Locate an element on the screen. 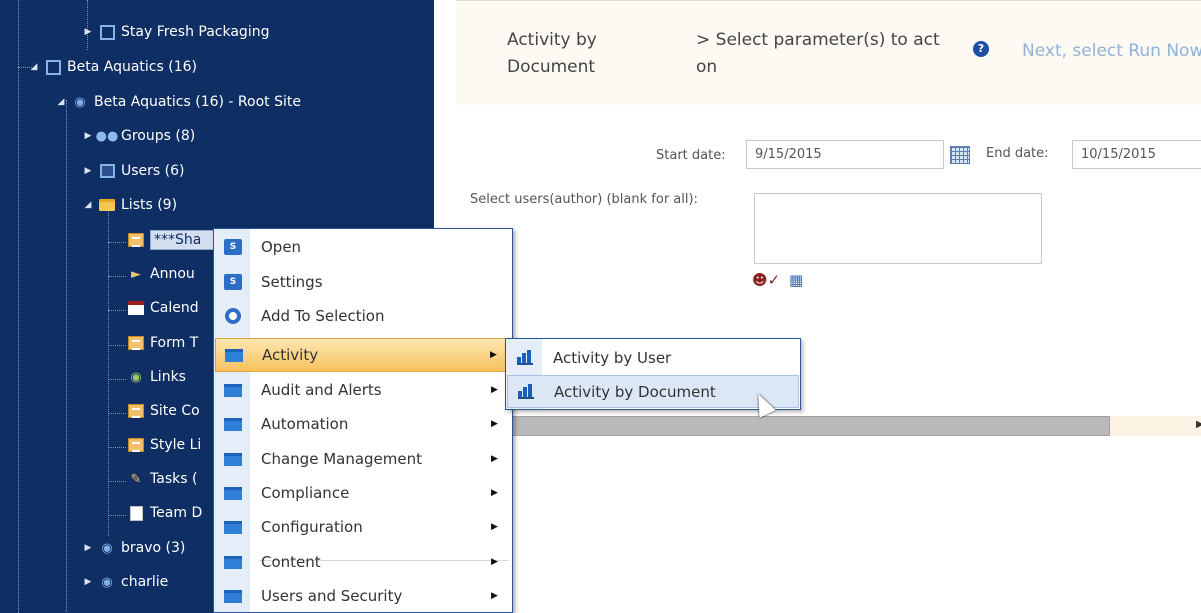 This screenshot has height=613, width=1201. menu-item-content: Content ▶ is located at coordinates (363, 562).